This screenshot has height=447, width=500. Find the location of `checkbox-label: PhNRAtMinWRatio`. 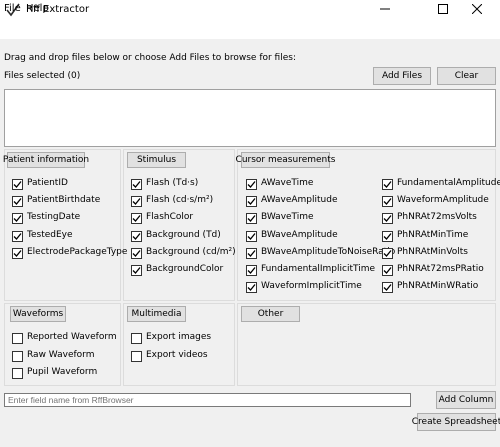

checkbox-label: PhNRAtMinWRatio is located at coordinates (438, 286).